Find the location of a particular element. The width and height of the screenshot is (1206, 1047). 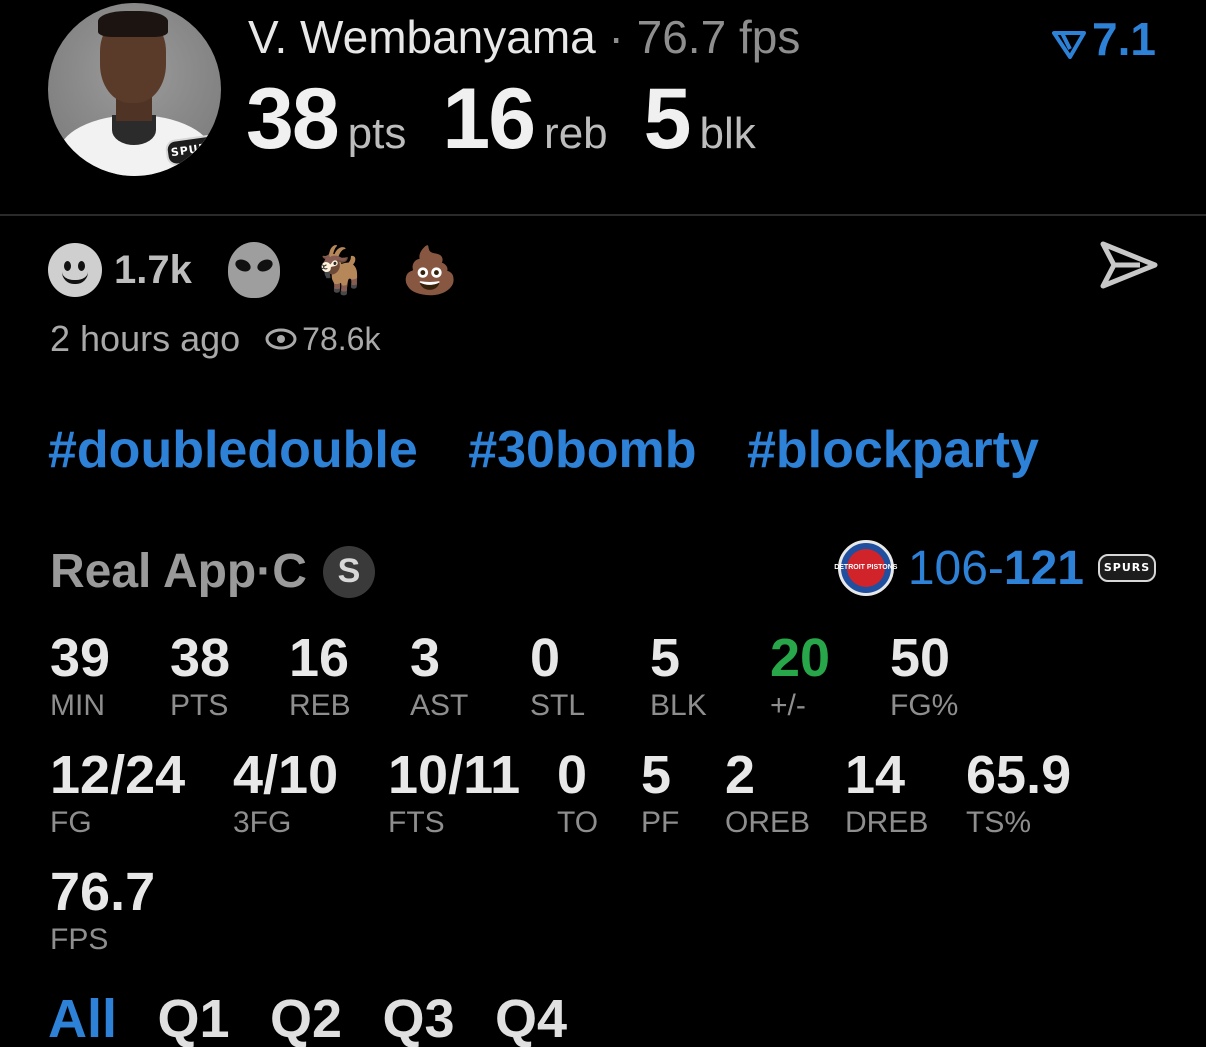

home-score: 121 is located at coordinates (1043, 568).